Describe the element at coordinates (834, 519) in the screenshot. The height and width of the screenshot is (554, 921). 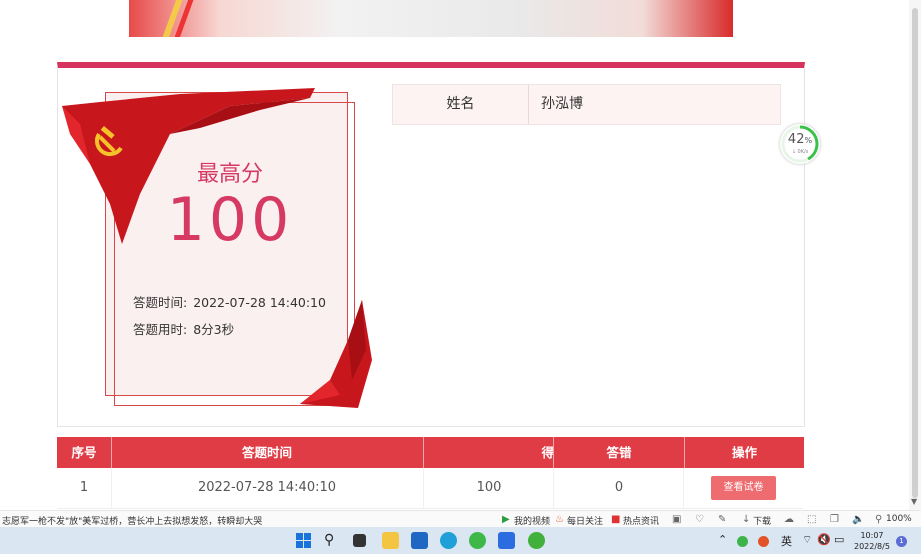
I see `window-icon: ❐` at that location.